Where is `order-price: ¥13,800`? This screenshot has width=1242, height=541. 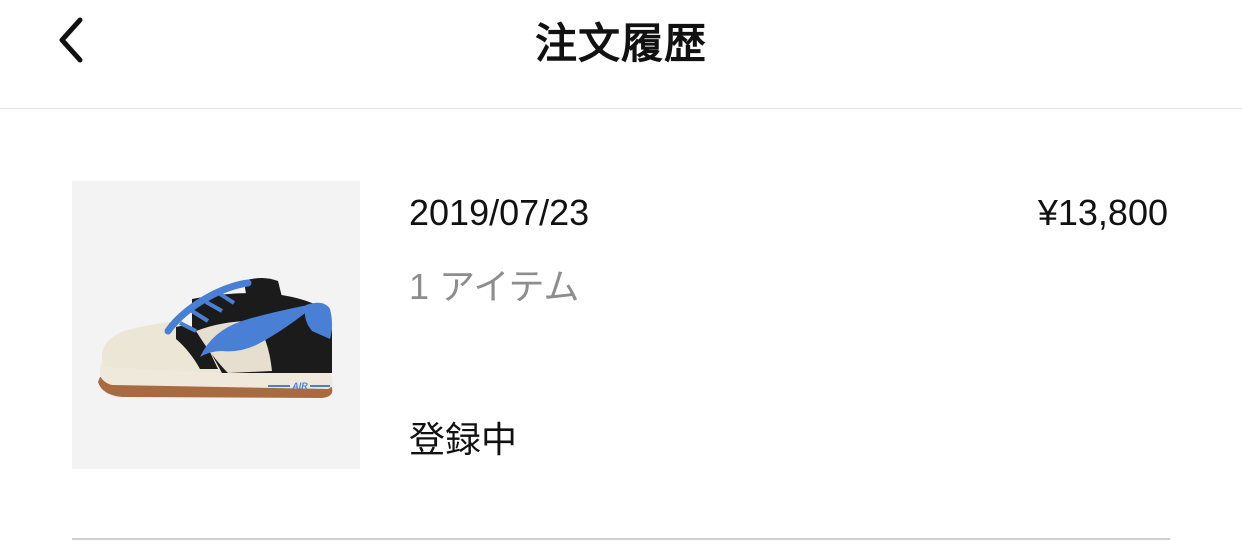
order-price: ¥13,800 is located at coordinates (1102, 212).